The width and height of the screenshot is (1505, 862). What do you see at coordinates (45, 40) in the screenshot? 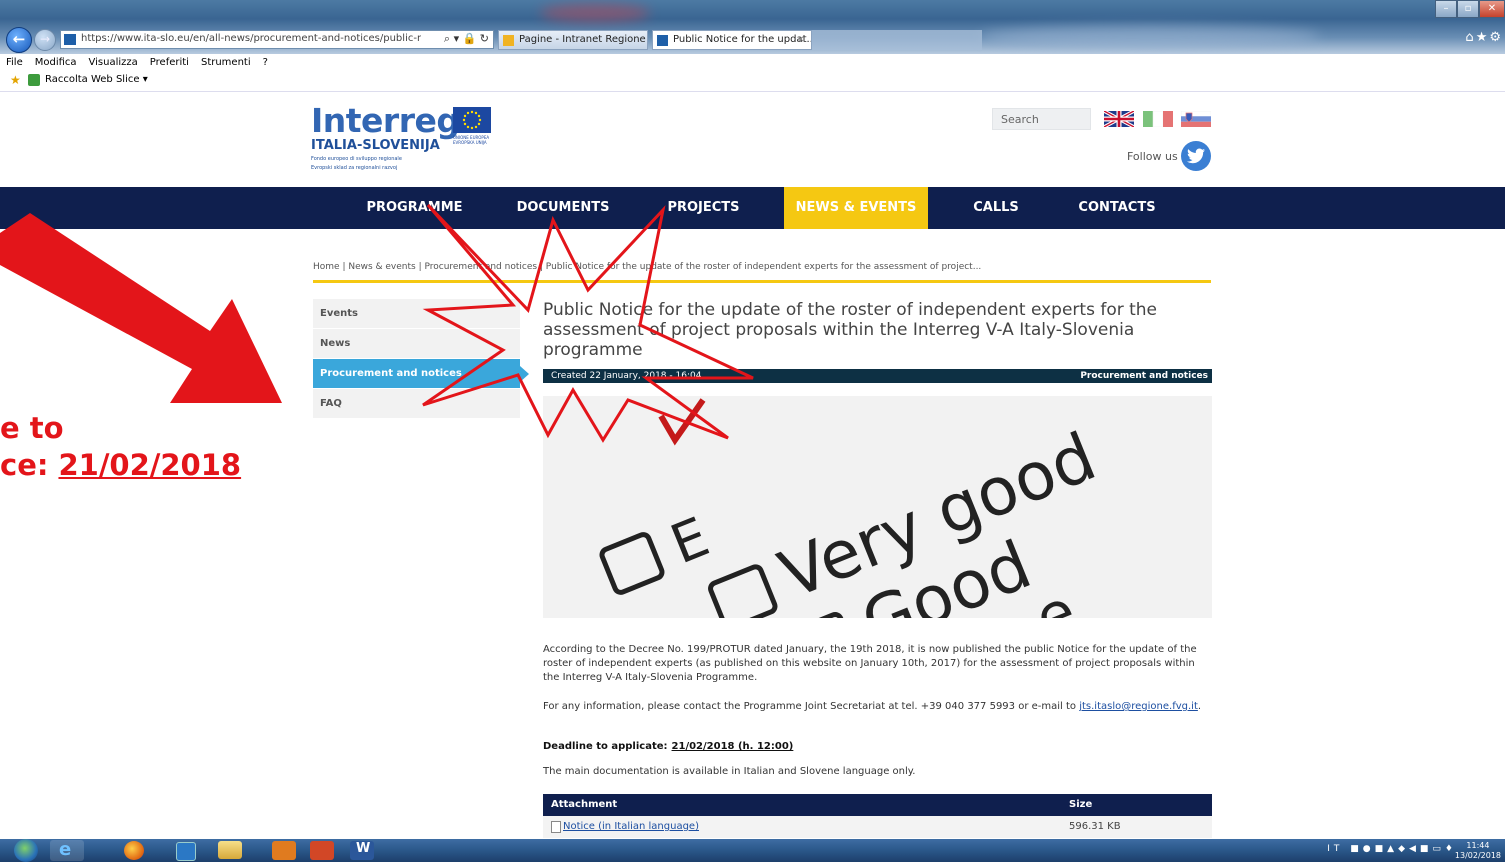
I see `forward-button: →` at bounding box center [45, 40].